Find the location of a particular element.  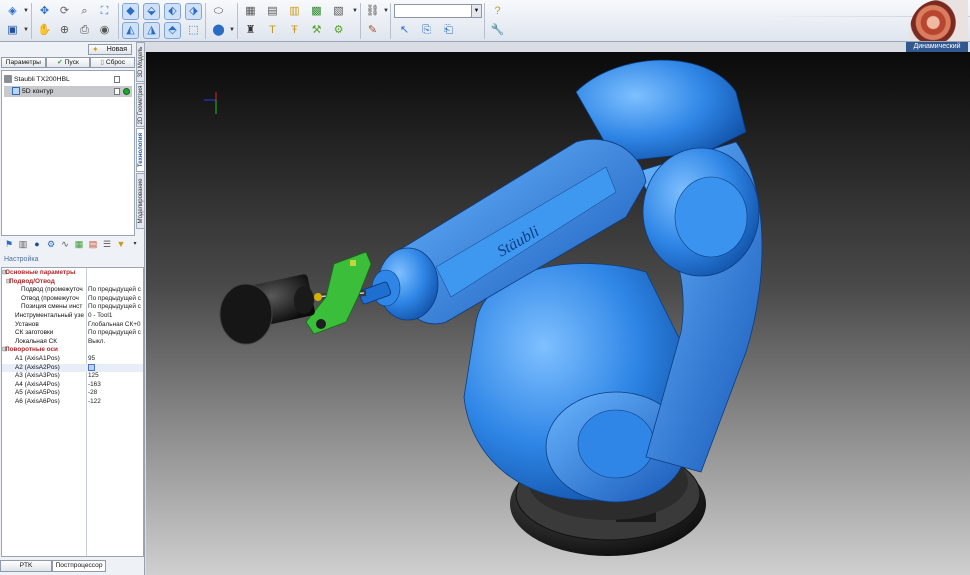

layers-icon: ◈ is located at coordinates (12, 11).